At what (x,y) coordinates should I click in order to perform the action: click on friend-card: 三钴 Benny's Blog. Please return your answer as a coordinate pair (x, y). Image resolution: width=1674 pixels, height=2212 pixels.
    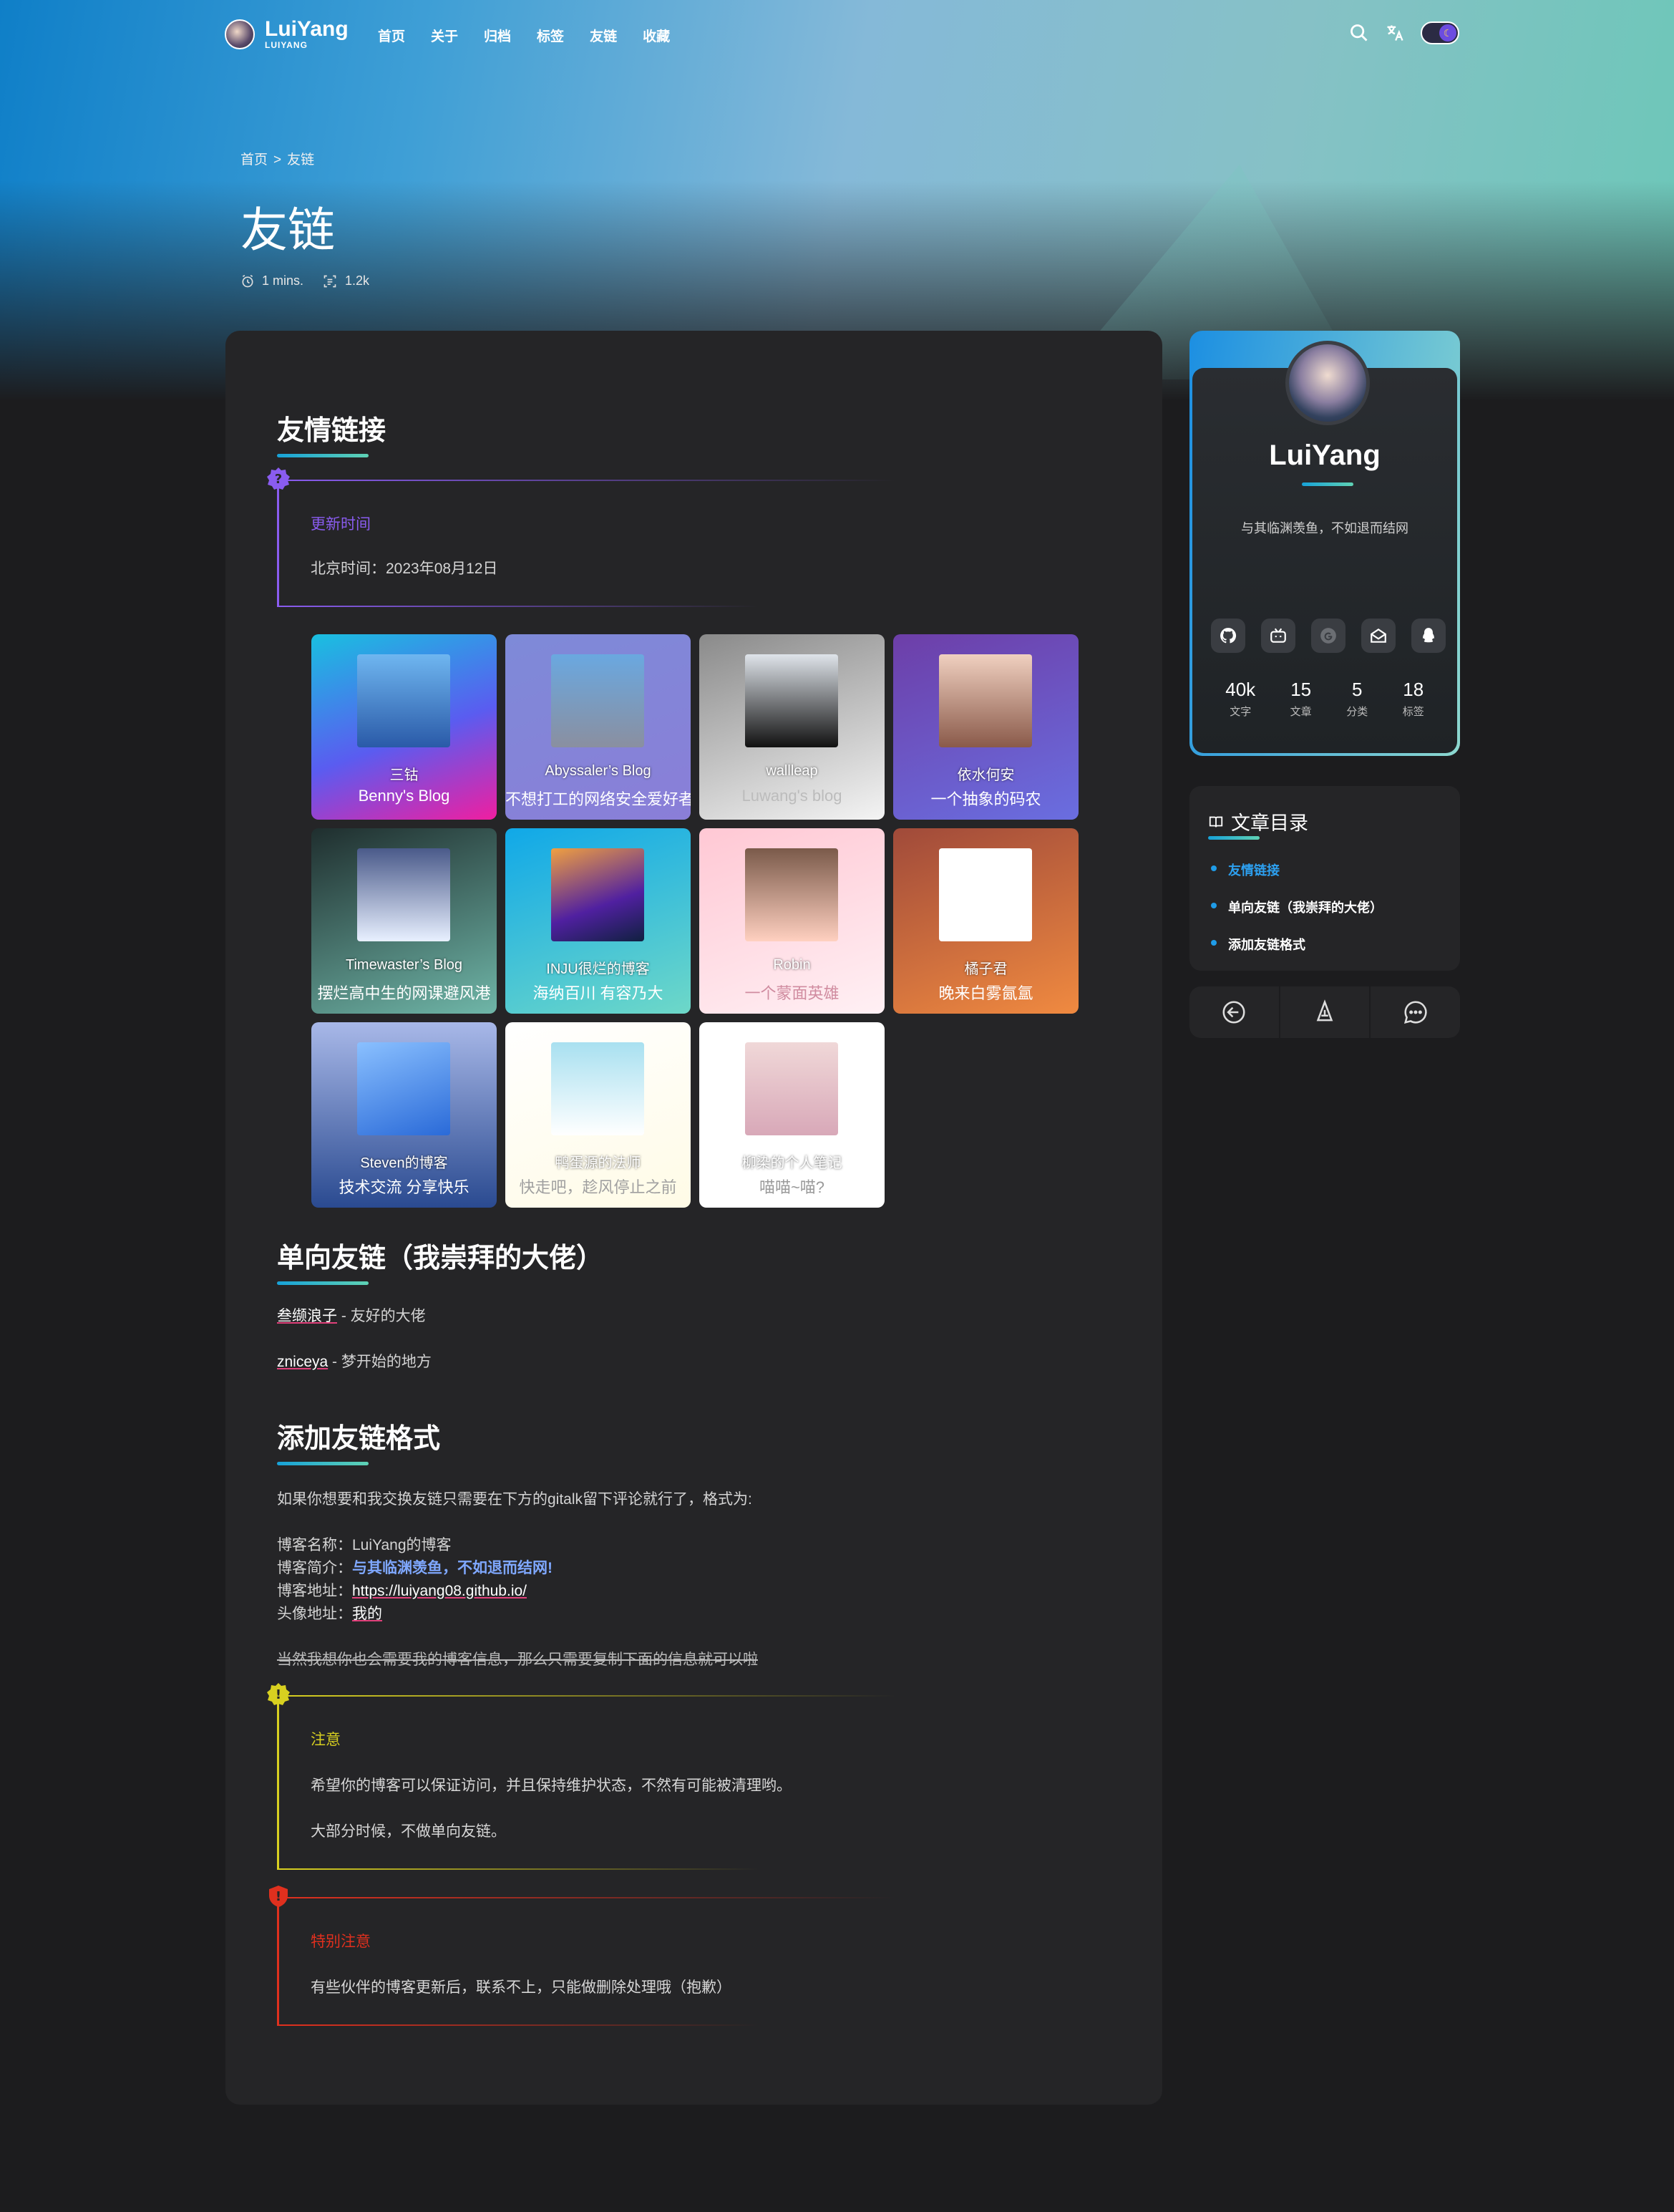
    Looking at the image, I should click on (404, 727).